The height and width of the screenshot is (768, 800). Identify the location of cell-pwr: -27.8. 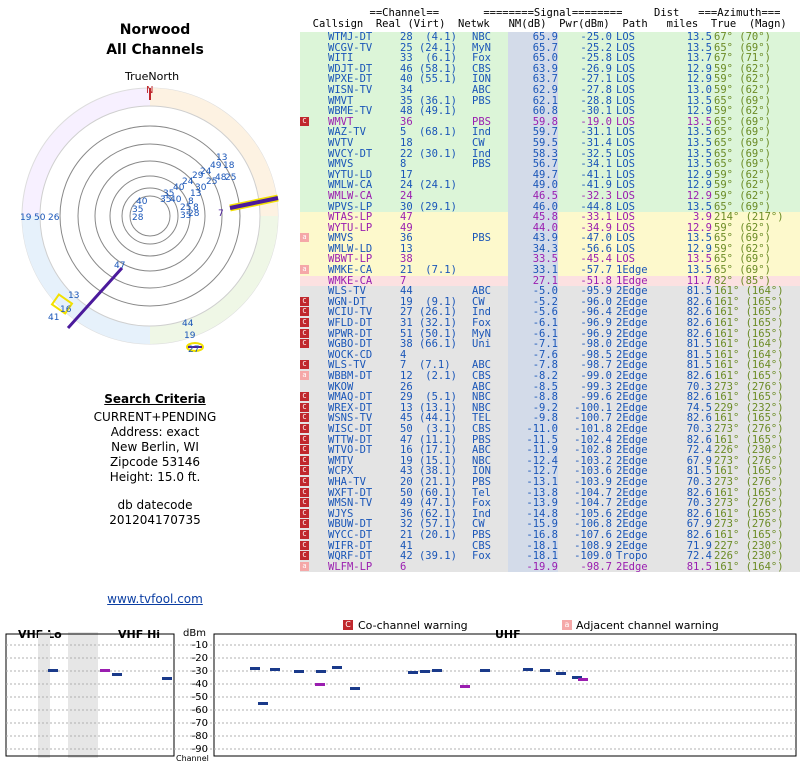
(596, 89).